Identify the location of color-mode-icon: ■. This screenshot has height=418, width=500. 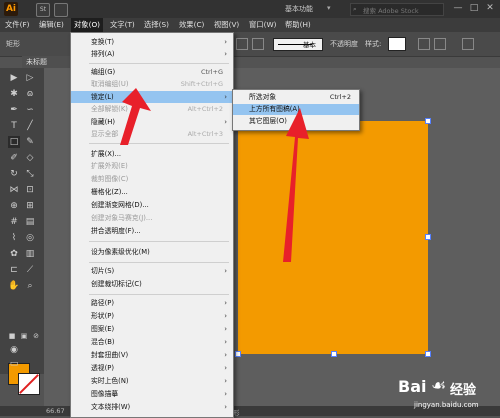
(12, 336).